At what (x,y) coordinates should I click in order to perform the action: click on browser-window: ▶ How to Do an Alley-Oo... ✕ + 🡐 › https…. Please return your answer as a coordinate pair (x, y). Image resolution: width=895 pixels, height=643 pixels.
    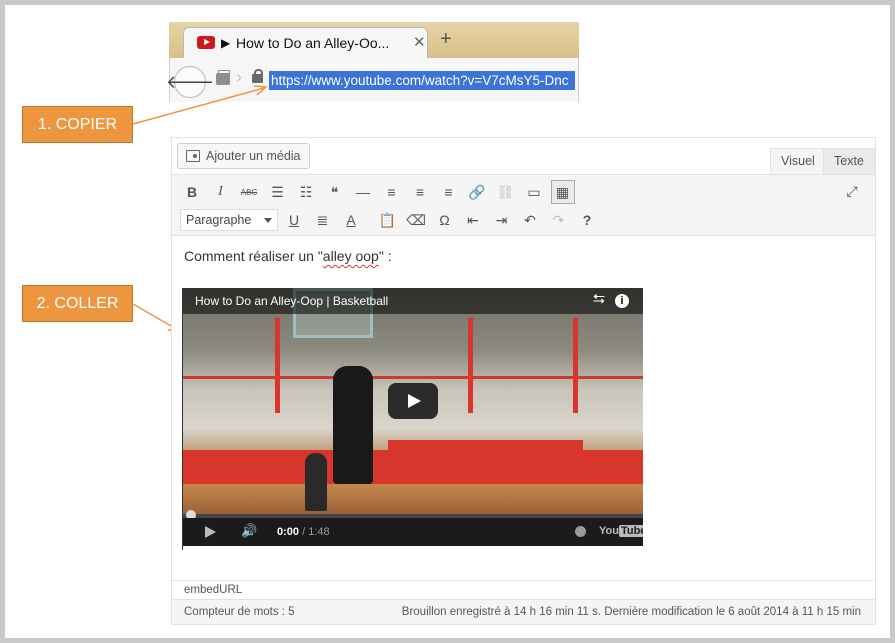
    Looking at the image, I should click on (372, 62).